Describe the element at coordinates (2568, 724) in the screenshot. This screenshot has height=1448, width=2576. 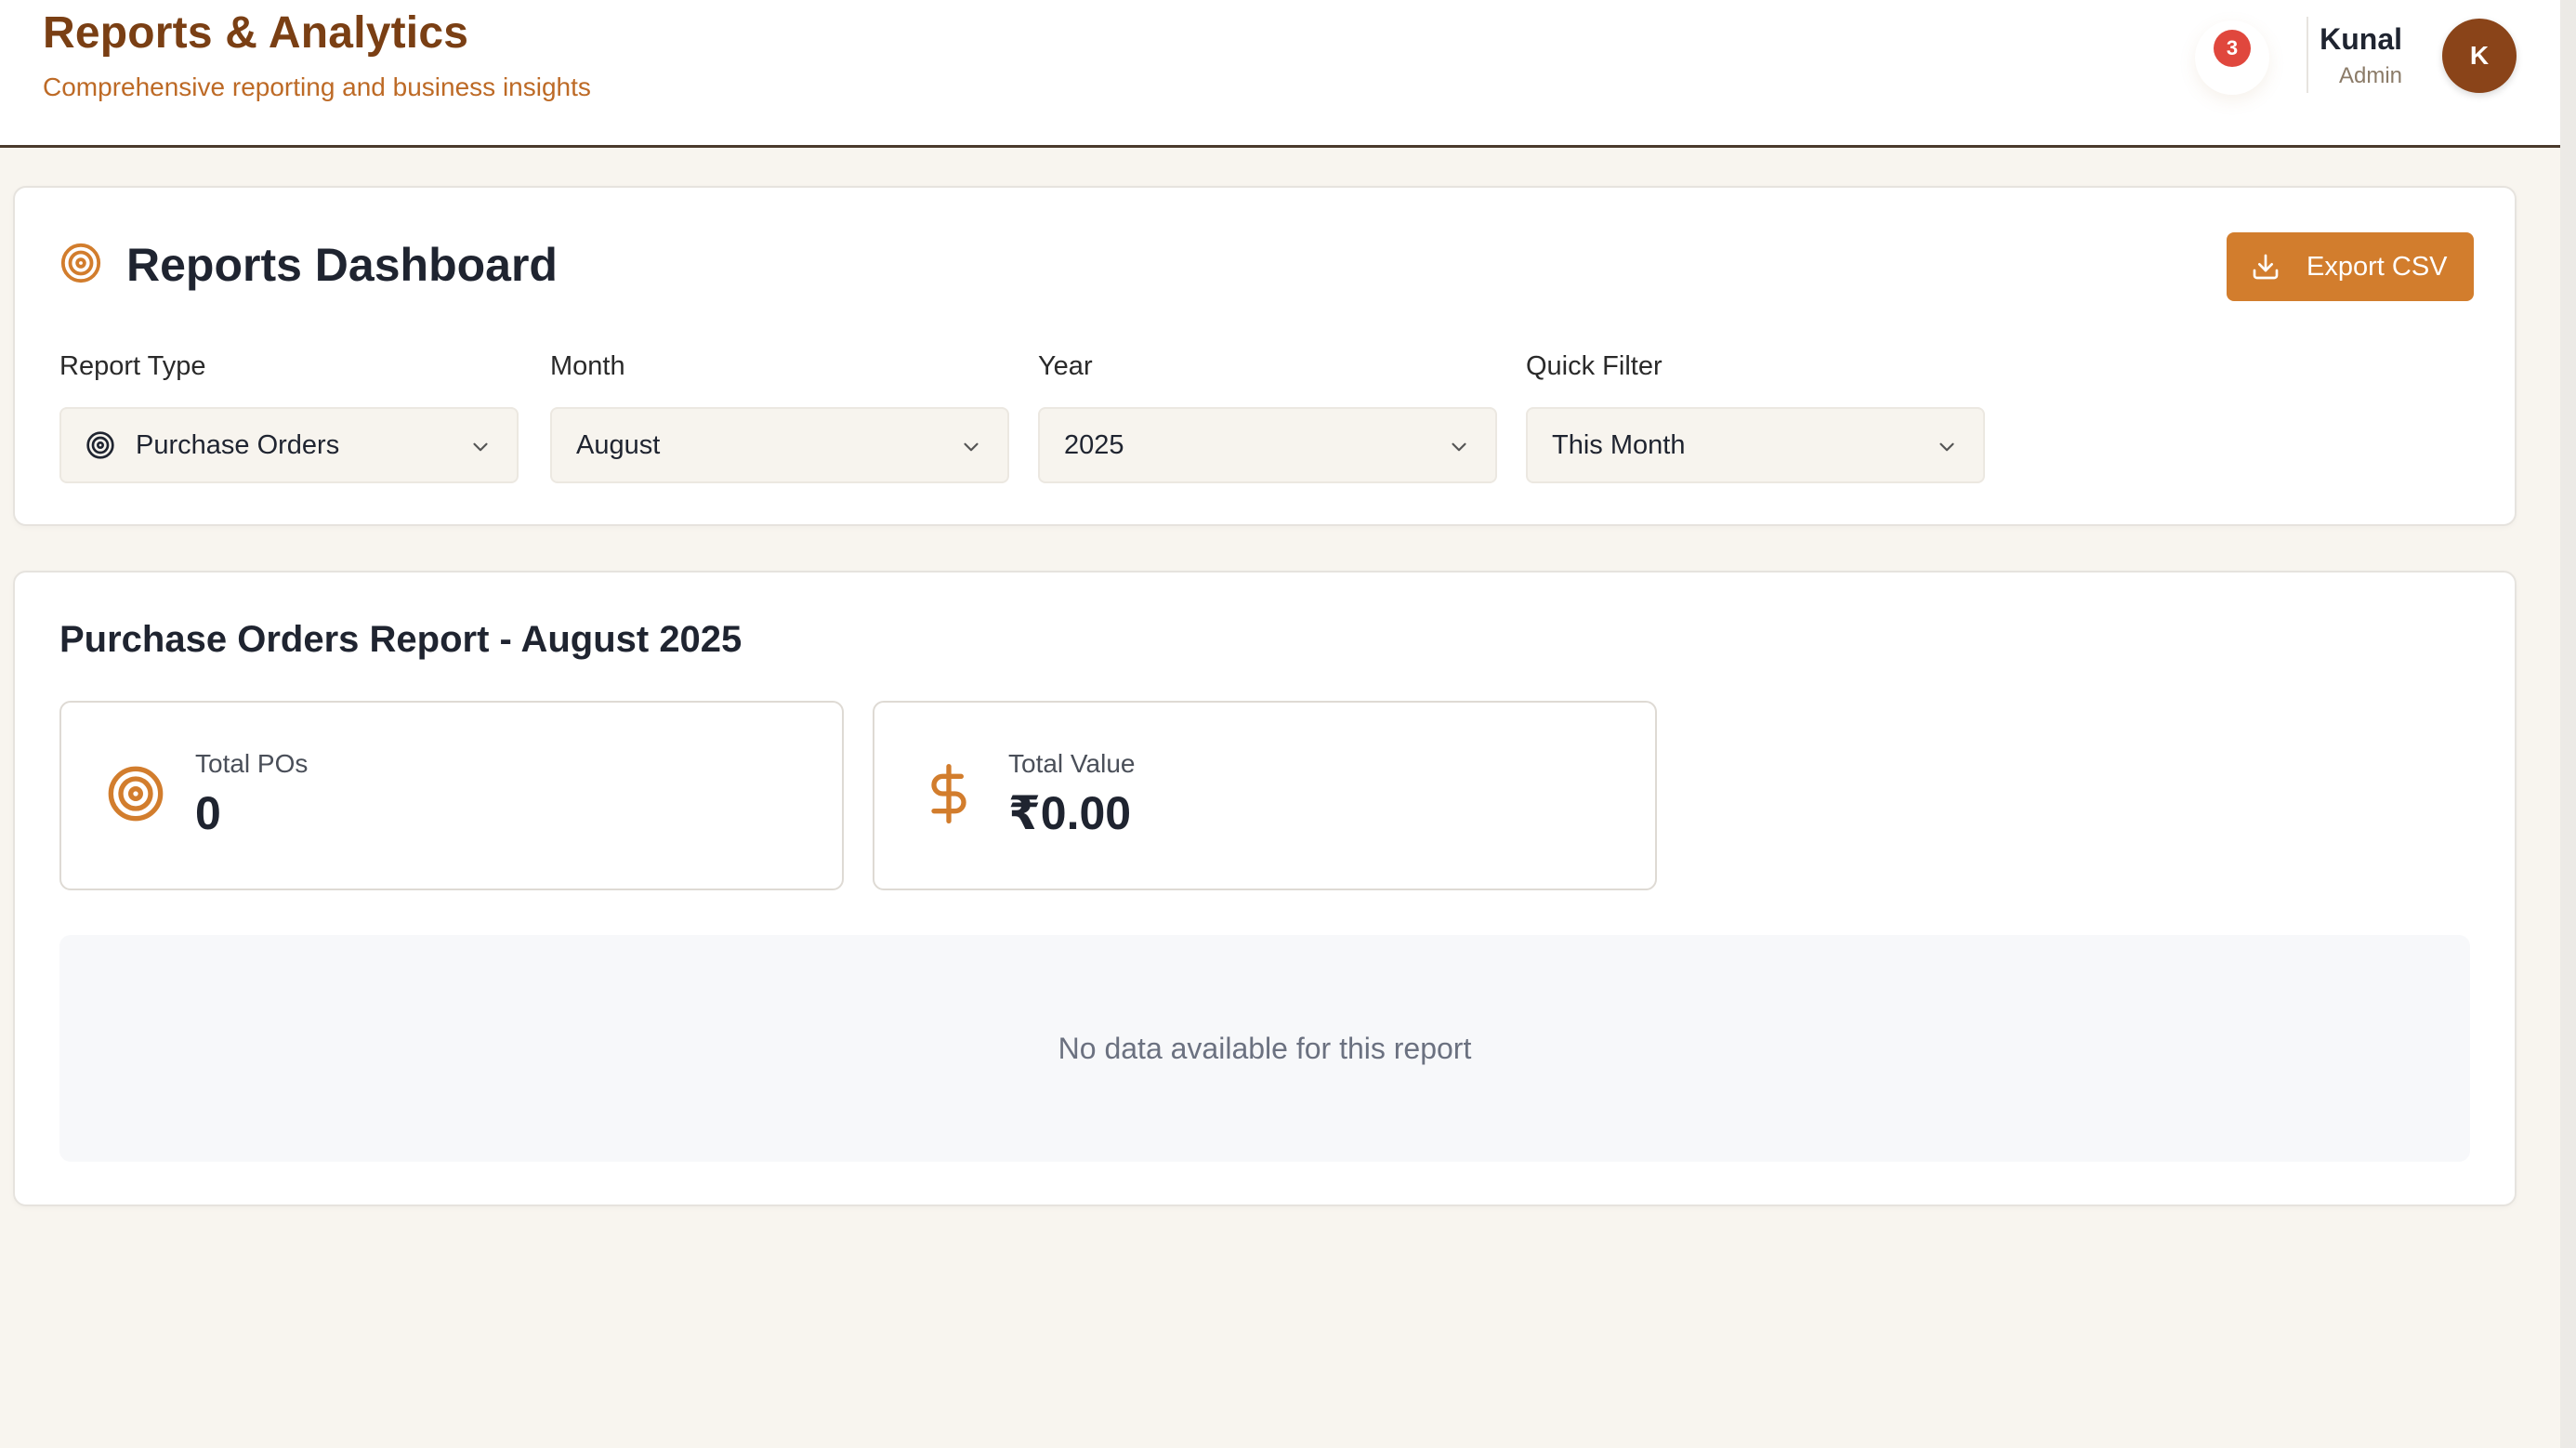
I see `window-edge` at that location.